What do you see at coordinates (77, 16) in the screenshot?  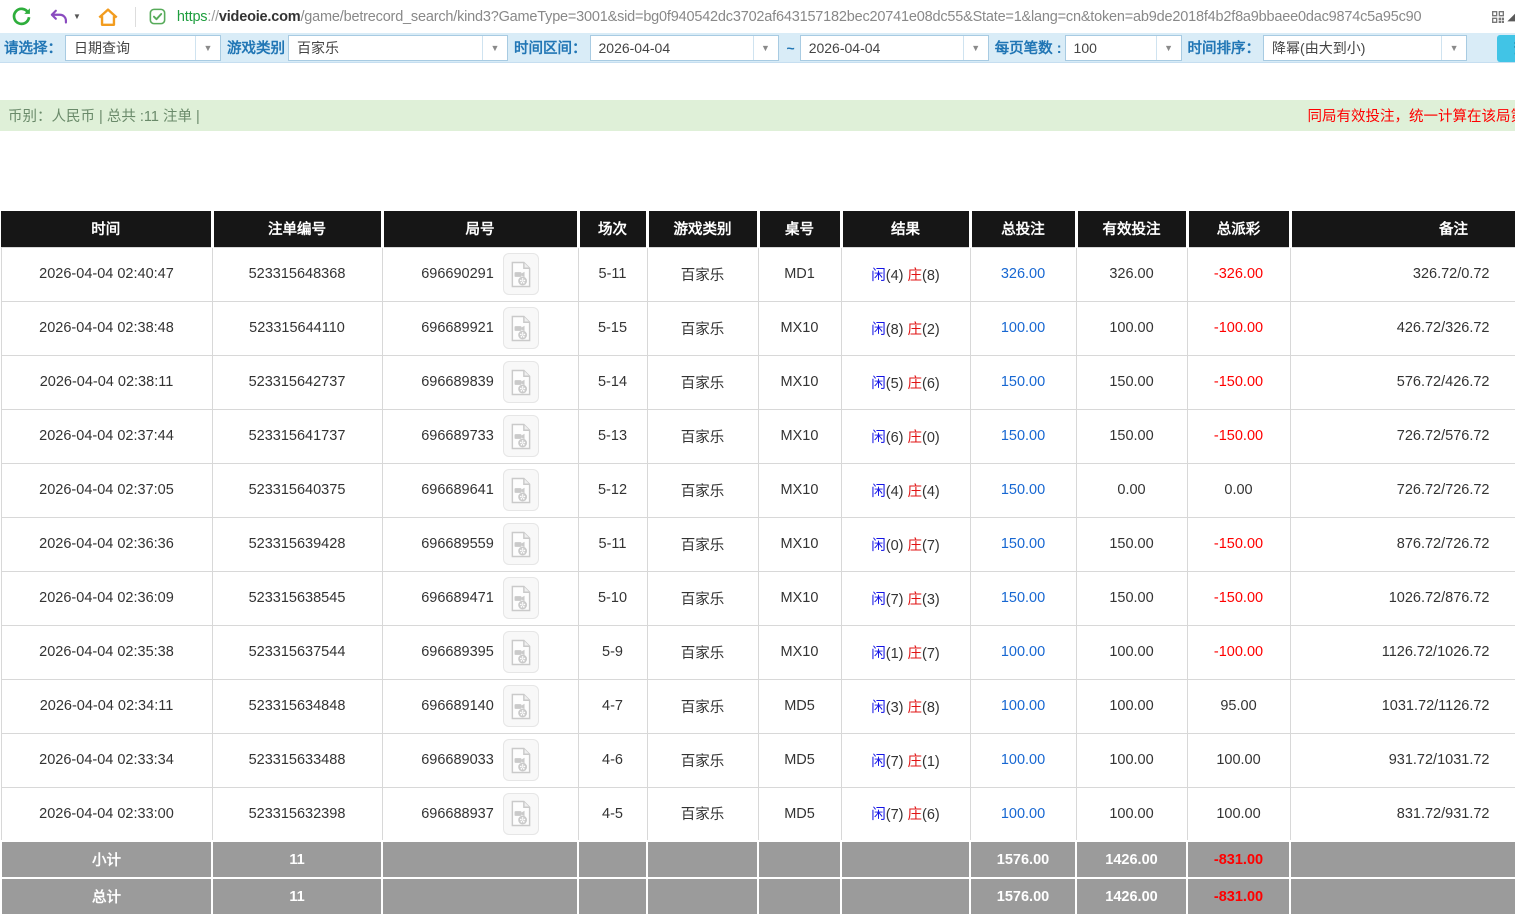 I see `back-menu-caret-icon: ▼` at bounding box center [77, 16].